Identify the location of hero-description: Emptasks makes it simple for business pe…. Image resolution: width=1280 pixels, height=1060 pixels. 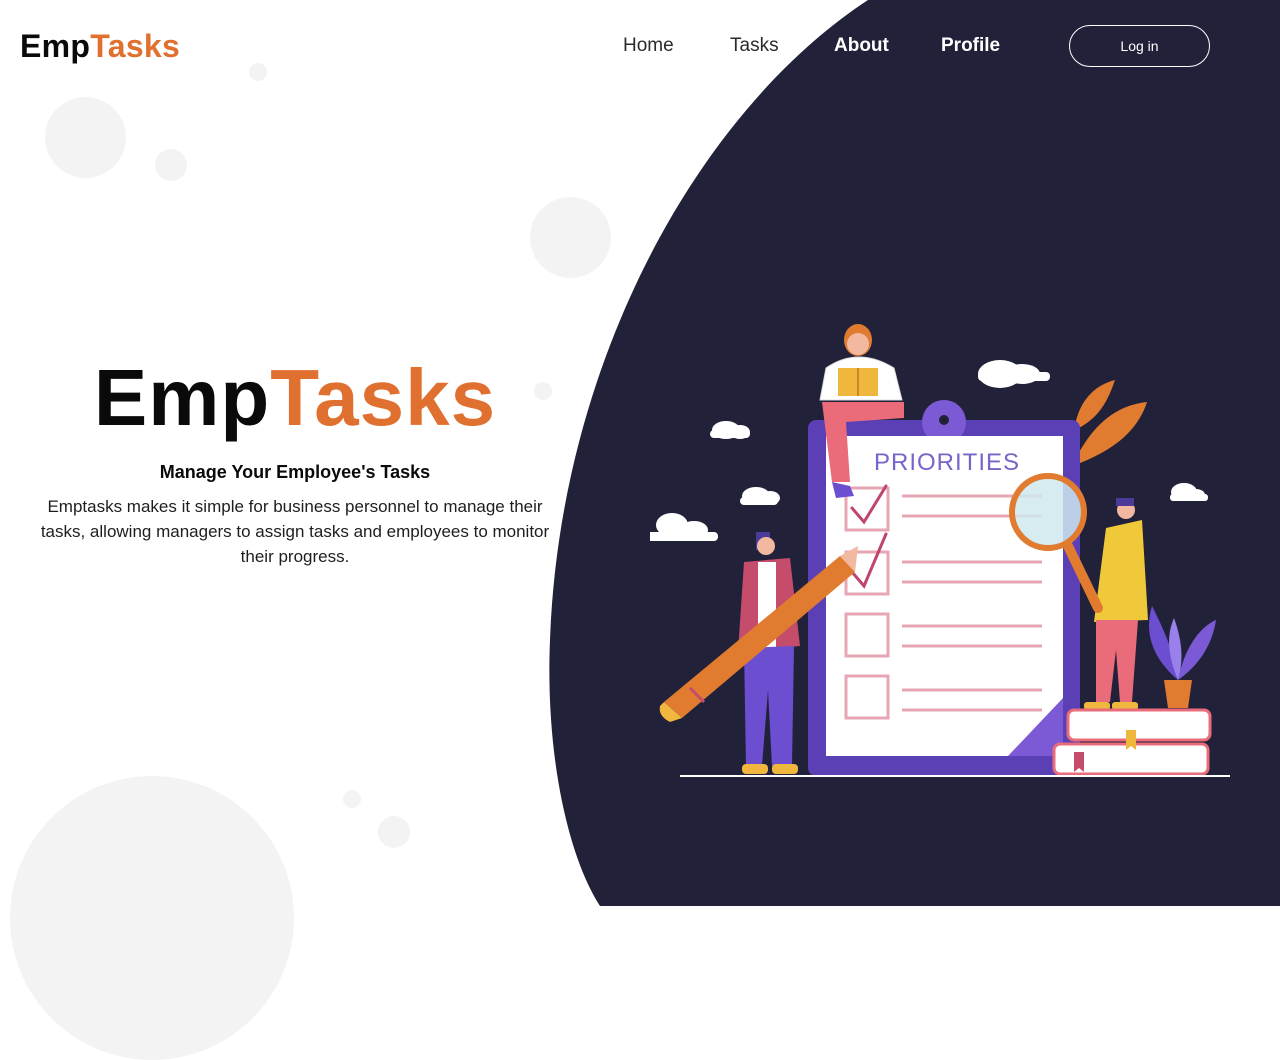
(295, 531).